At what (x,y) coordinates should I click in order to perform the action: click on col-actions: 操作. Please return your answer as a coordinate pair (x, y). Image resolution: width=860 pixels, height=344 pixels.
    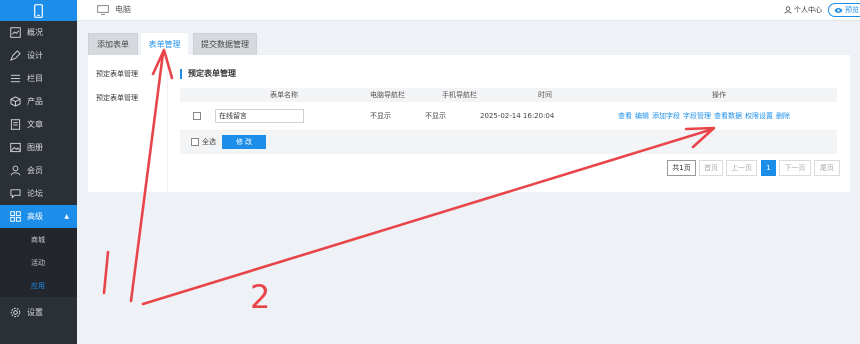
    Looking at the image, I should click on (719, 95).